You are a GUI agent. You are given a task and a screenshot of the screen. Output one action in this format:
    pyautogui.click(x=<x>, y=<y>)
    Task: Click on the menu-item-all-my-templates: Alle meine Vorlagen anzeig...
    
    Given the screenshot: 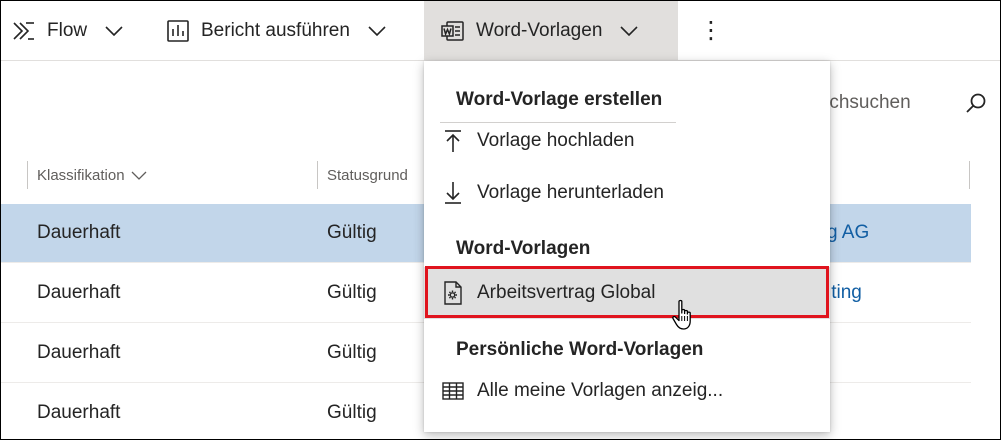 What is the action you would take?
    pyautogui.click(x=627, y=391)
    